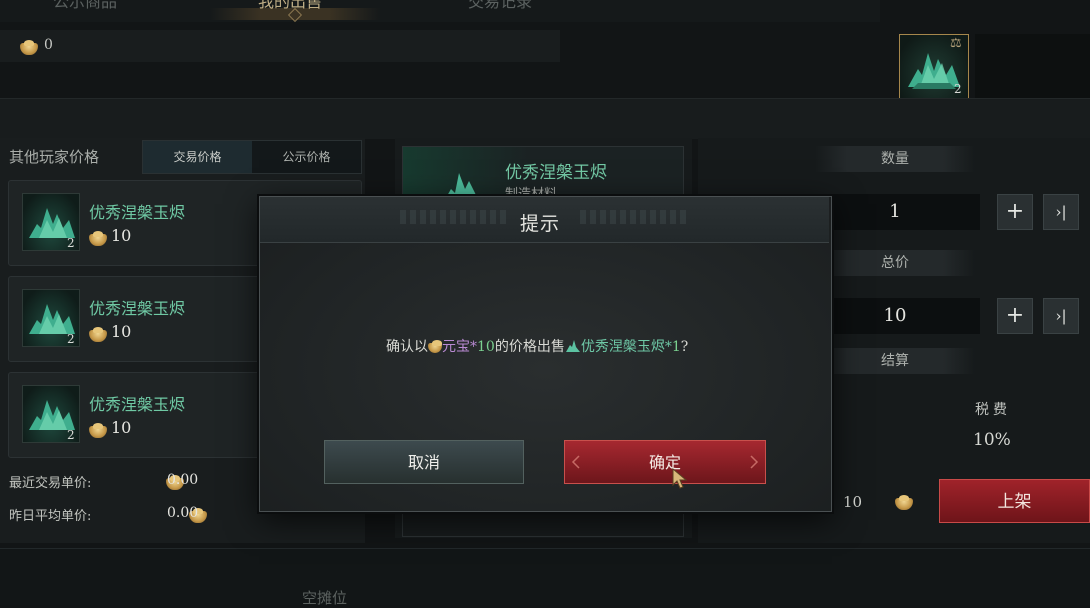 This screenshot has width=1090, height=608. Describe the element at coordinates (1015, 212) in the screenshot. I see `quantity-plus-button: +` at that location.